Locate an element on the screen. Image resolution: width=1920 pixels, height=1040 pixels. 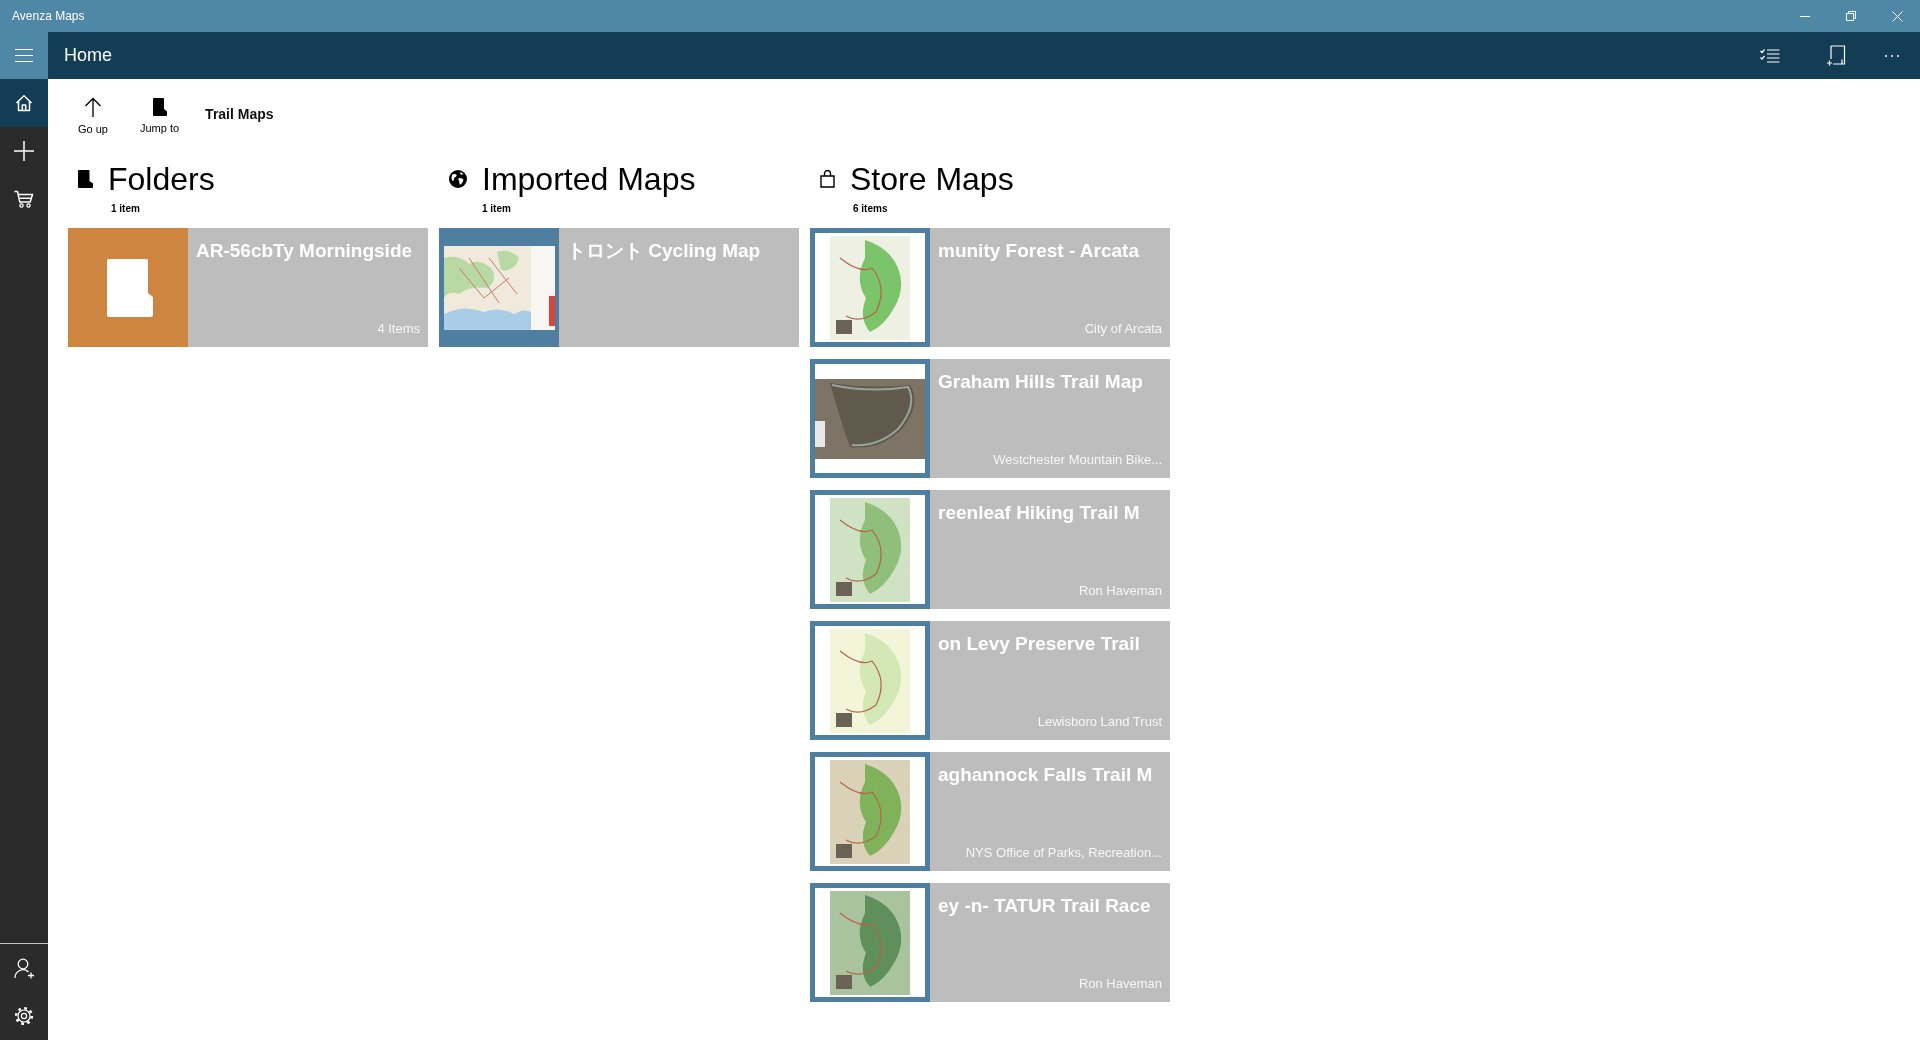
tile-title: AR-56cbTy Morningside is located at coordinates (305, 251).